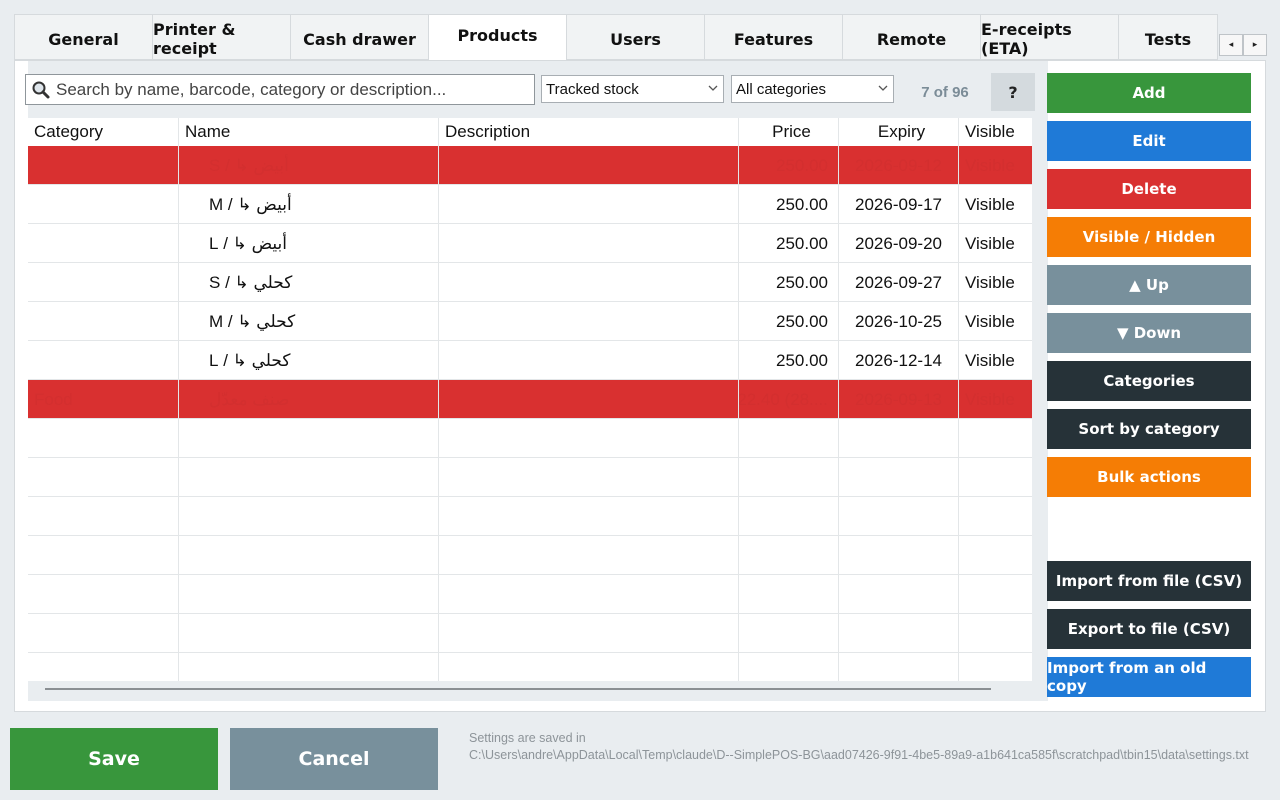 This screenshot has height=800, width=1280. Describe the element at coordinates (1149, 629) in the screenshot. I see `export-csv-button: Export to file (CSV)` at that location.